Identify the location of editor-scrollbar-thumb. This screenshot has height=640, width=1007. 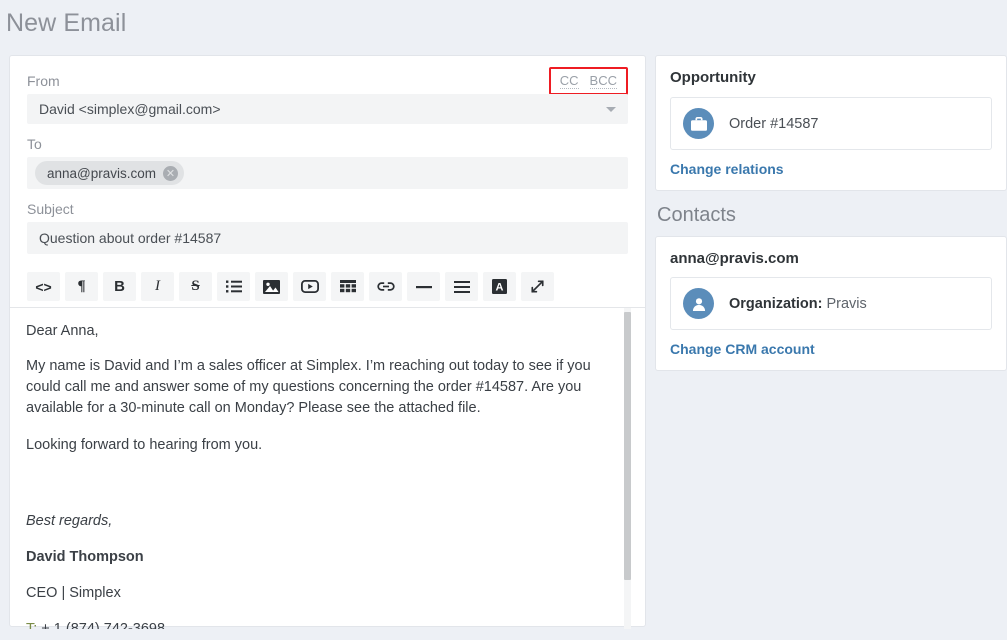
(627, 446).